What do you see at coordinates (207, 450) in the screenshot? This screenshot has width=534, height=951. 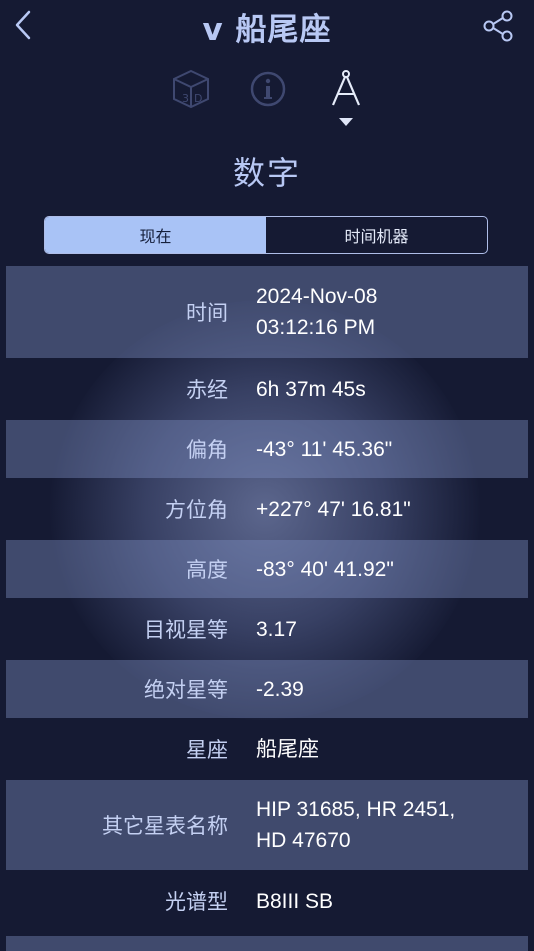 I see `row-label: 偏角` at bounding box center [207, 450].